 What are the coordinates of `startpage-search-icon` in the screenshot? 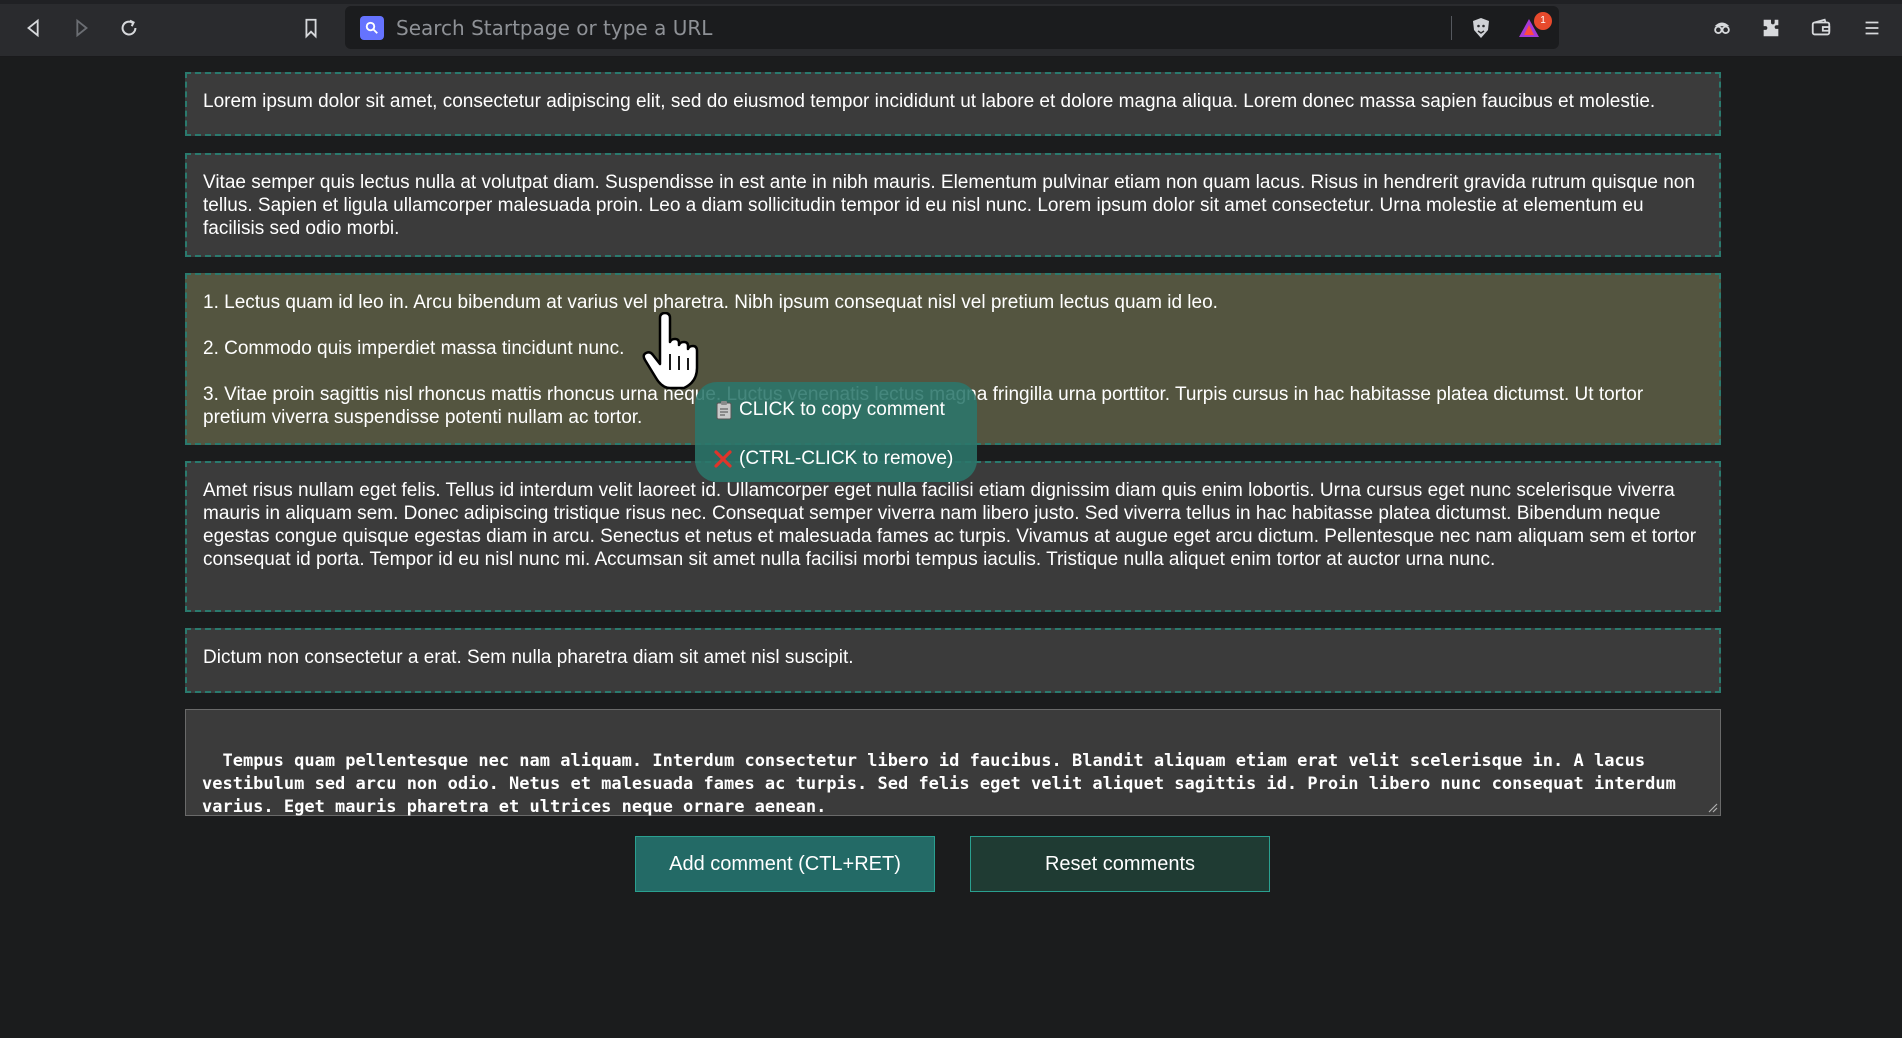 It's located at (372, 28).